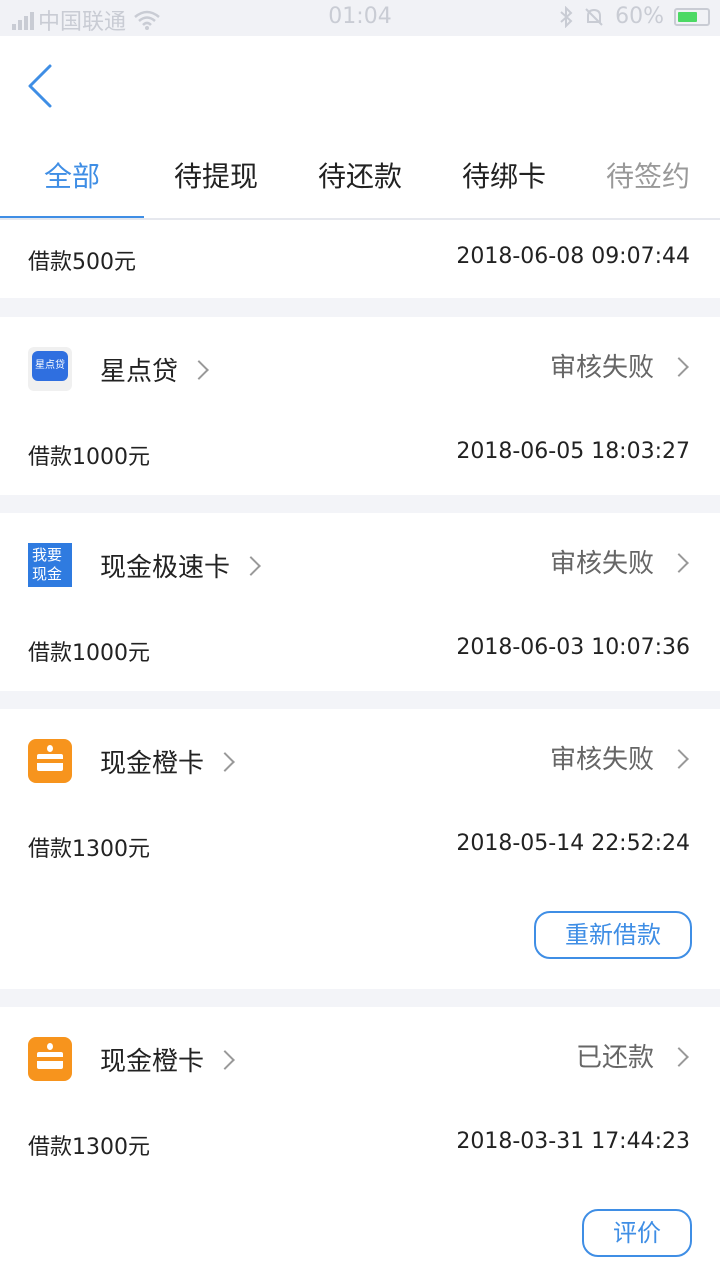  What do you see at coordinates (637, 1233) in the screenshot?
I see `evaluate-button: 评价` at bounding box center [637, 1233].